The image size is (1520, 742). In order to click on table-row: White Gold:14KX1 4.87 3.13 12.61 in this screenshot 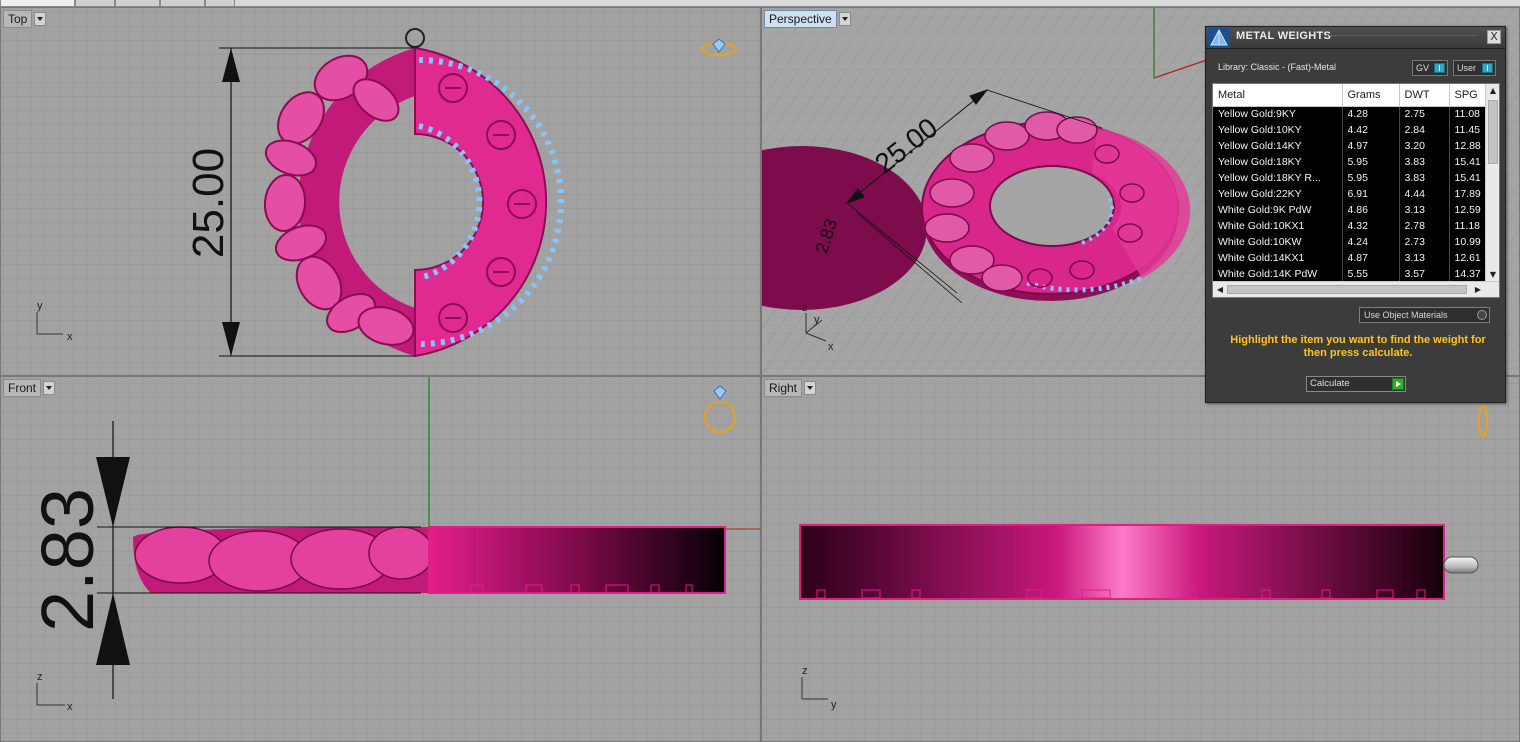, I will do `click(1351, 258)`.